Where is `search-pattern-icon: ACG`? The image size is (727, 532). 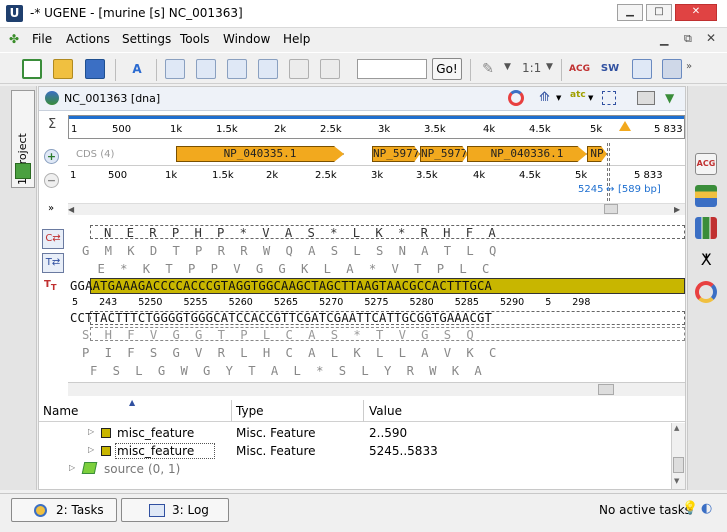
search-pattern-icon: ACG is located at coordinates (706, 164).